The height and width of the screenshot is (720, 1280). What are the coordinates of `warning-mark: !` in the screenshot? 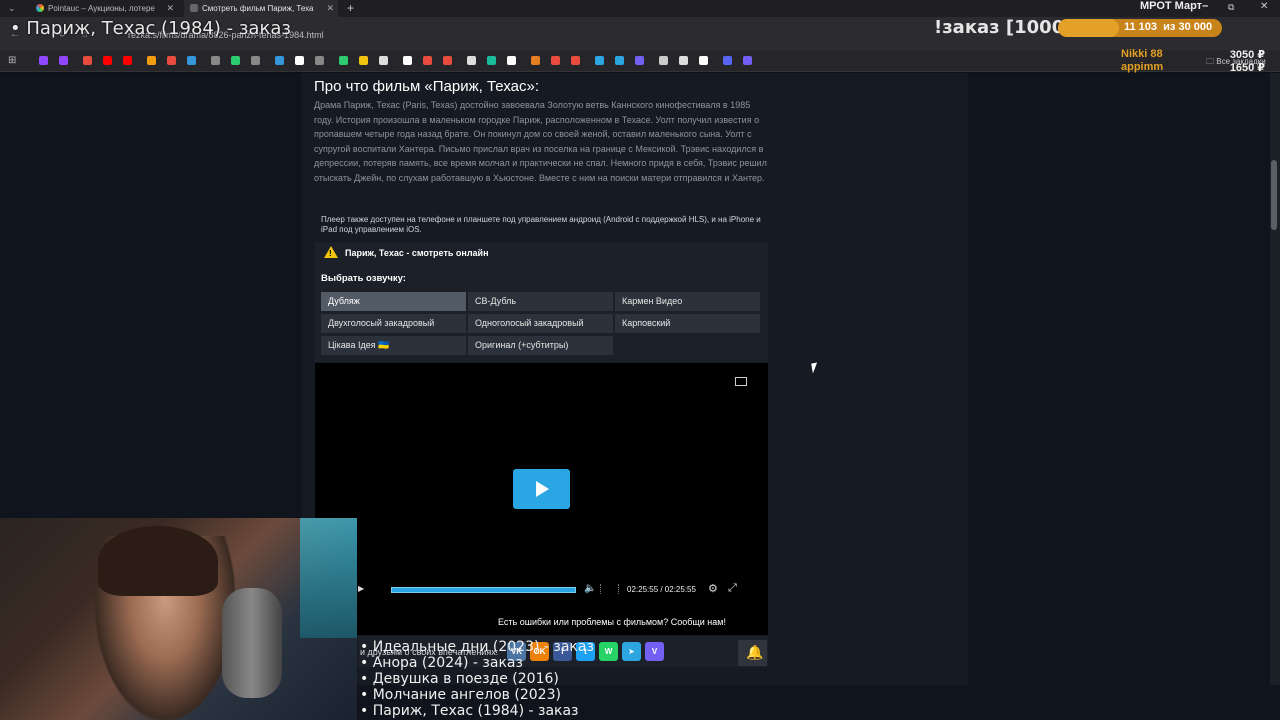 It's located at (330, 253).